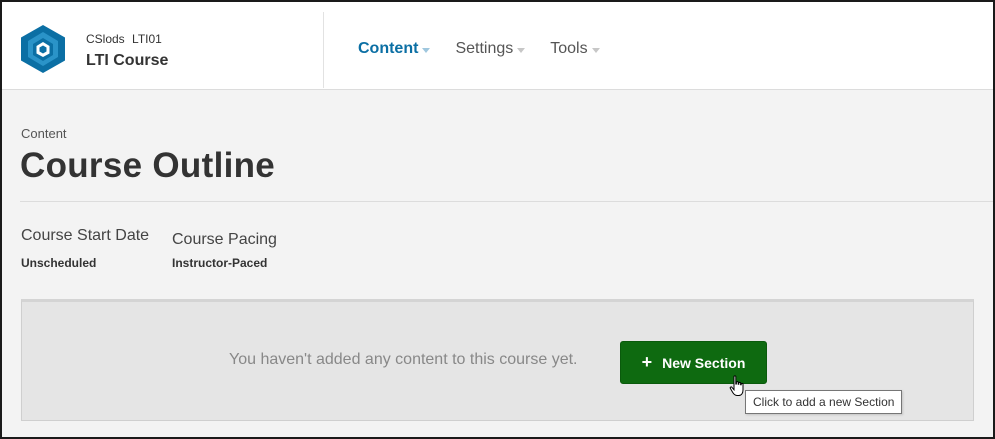  I want to click on start-date-value: Unscheduled, so click(59, 263).